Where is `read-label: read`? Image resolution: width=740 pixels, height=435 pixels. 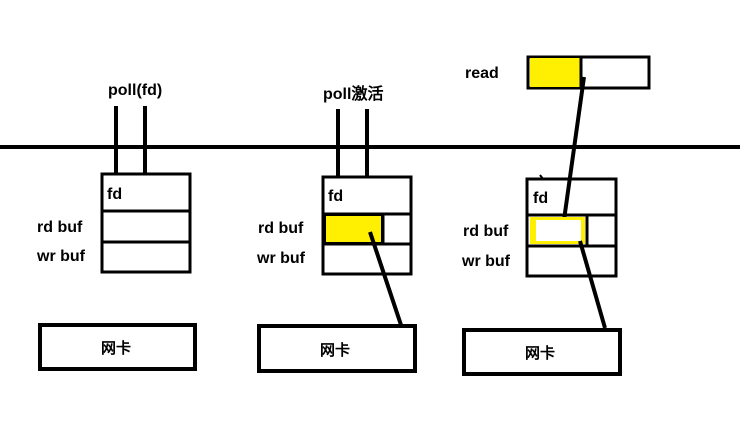 read-label: read is located at coordinates (482, 73).